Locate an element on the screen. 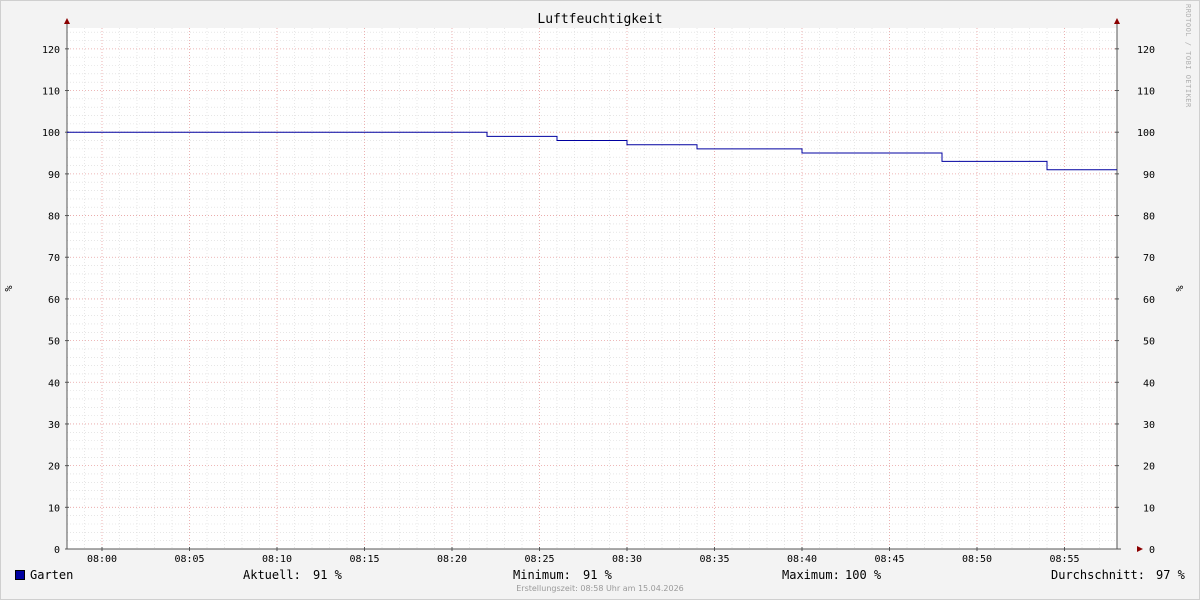 The height and width of the screenshot is (600, 1200). y-tick-label-left: 30 is located at coordinates (54, 425).